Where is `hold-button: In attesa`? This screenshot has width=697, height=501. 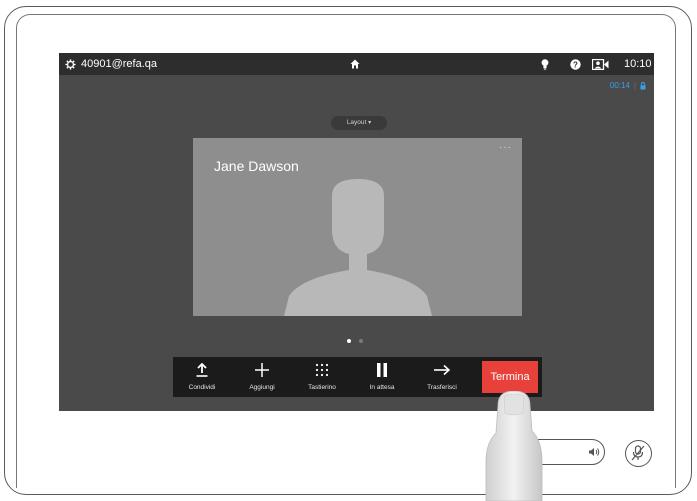
hold-button: In attesa is located at coordinates (382, 377).